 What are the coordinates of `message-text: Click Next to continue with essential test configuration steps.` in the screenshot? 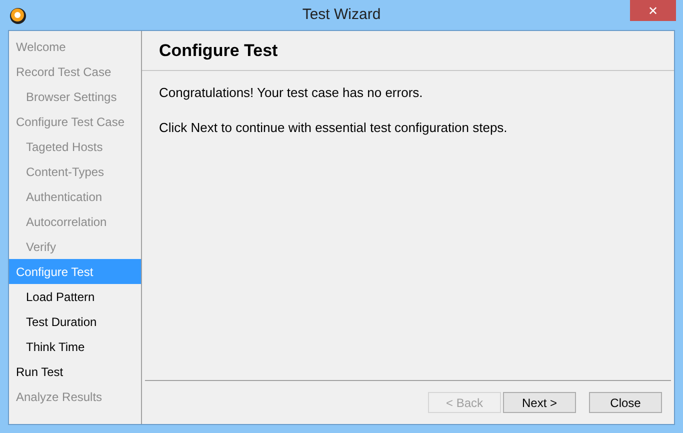 It's located at (333, 128).